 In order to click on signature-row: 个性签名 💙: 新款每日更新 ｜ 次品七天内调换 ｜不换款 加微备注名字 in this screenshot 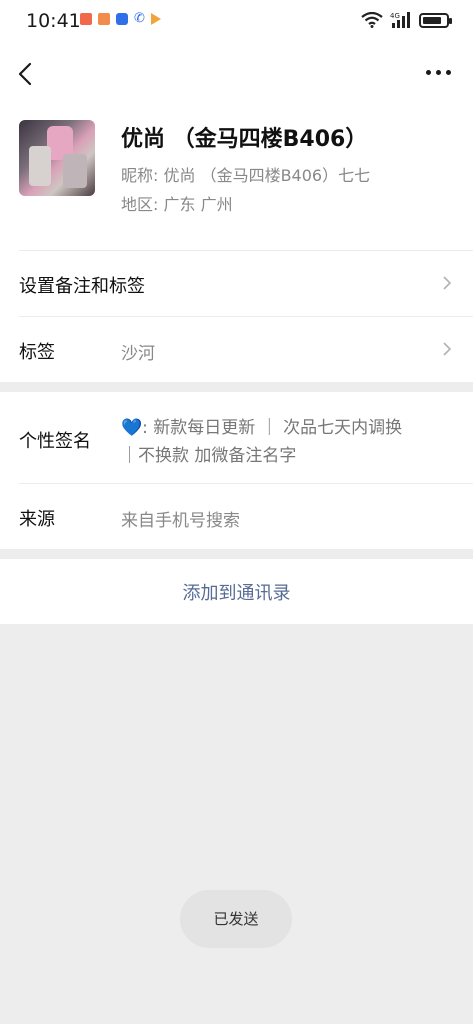, I will do `click(236, 437)`.